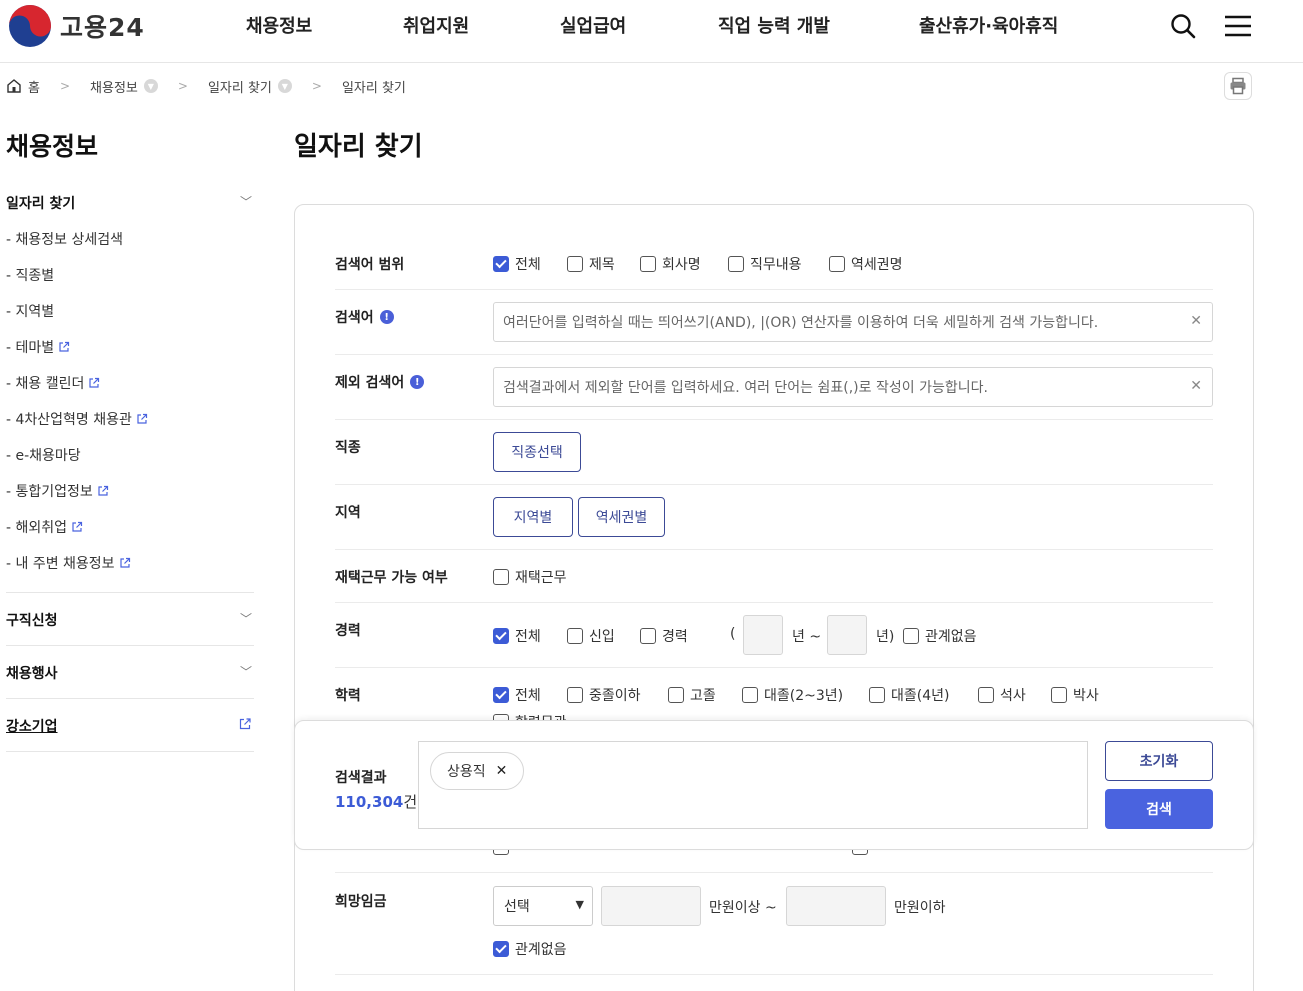  I want to click on nav-unemployment-benefit: 실업급여, so click(593, 25).